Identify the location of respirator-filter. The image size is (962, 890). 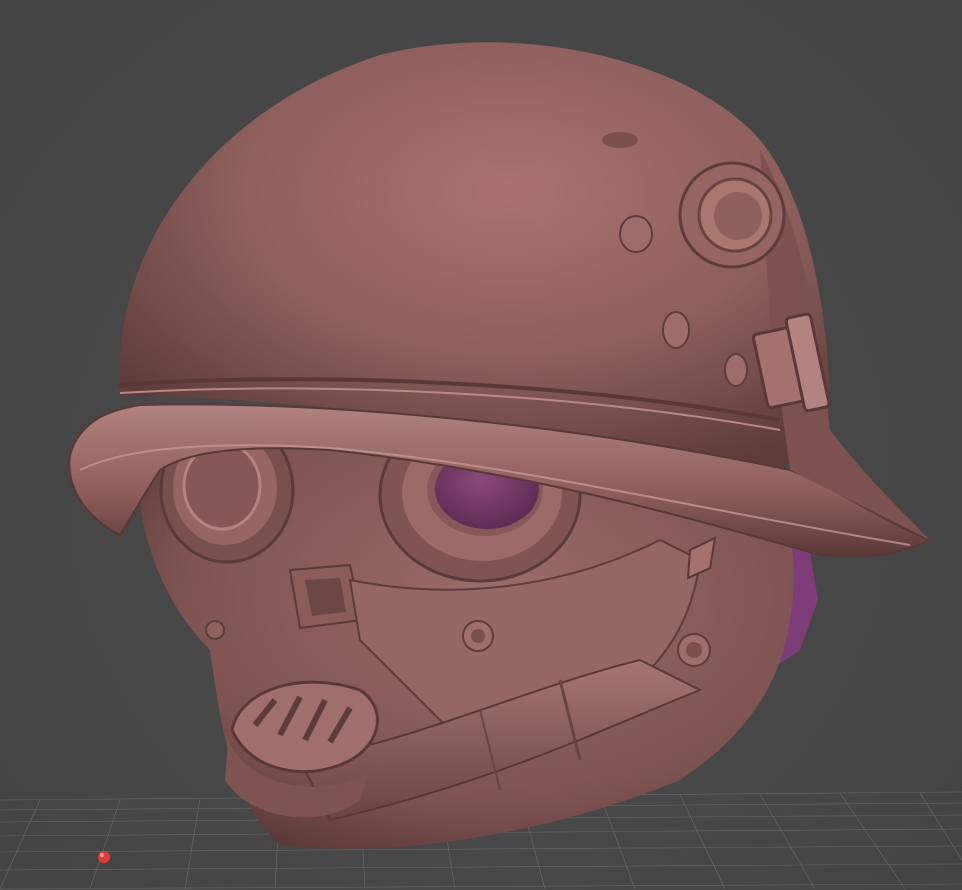
(302, 749).